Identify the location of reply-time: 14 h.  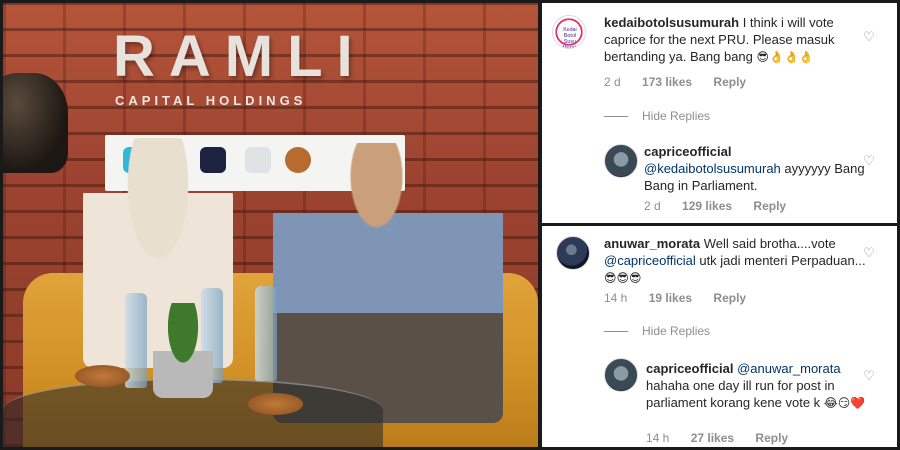
(657, 438).